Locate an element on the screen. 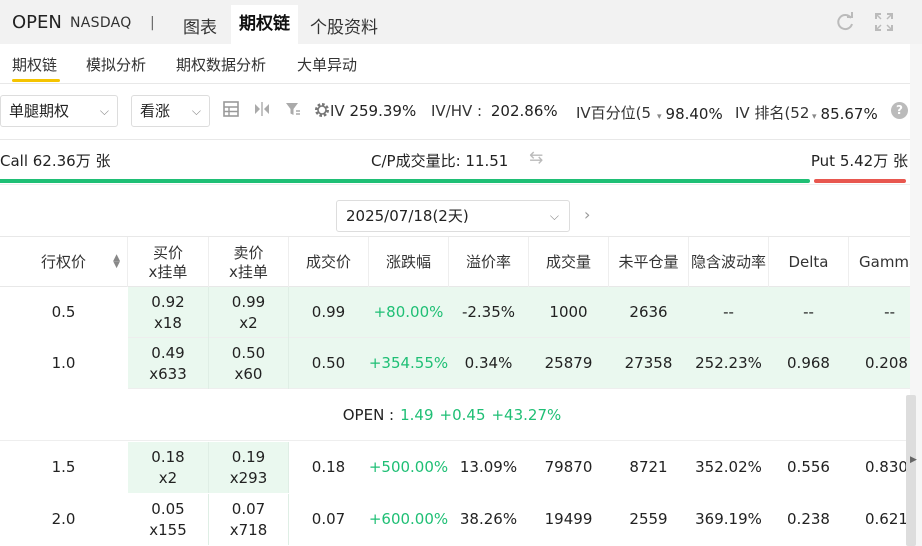 The image size is (922, 546). volume: 1000 is located at coordinates (568, 312).